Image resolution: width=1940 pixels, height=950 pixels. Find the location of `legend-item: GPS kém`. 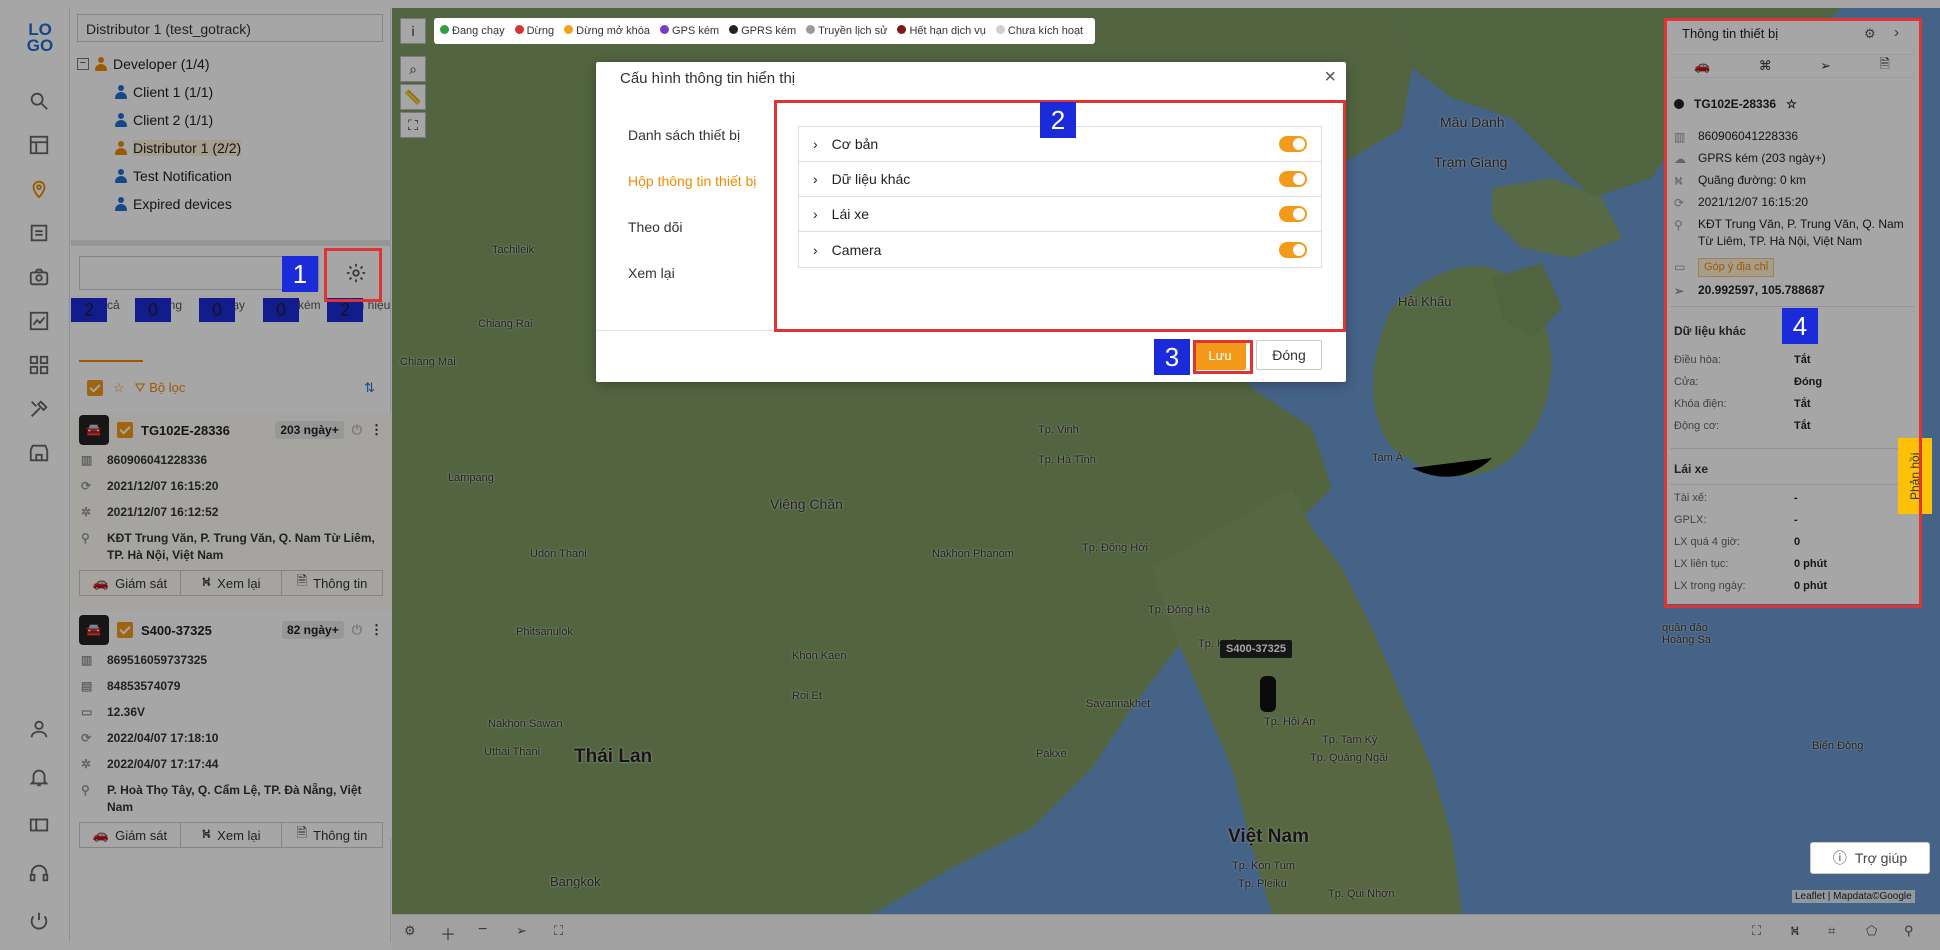

legend-item: GPS kém is located at coordinates (689, 31).